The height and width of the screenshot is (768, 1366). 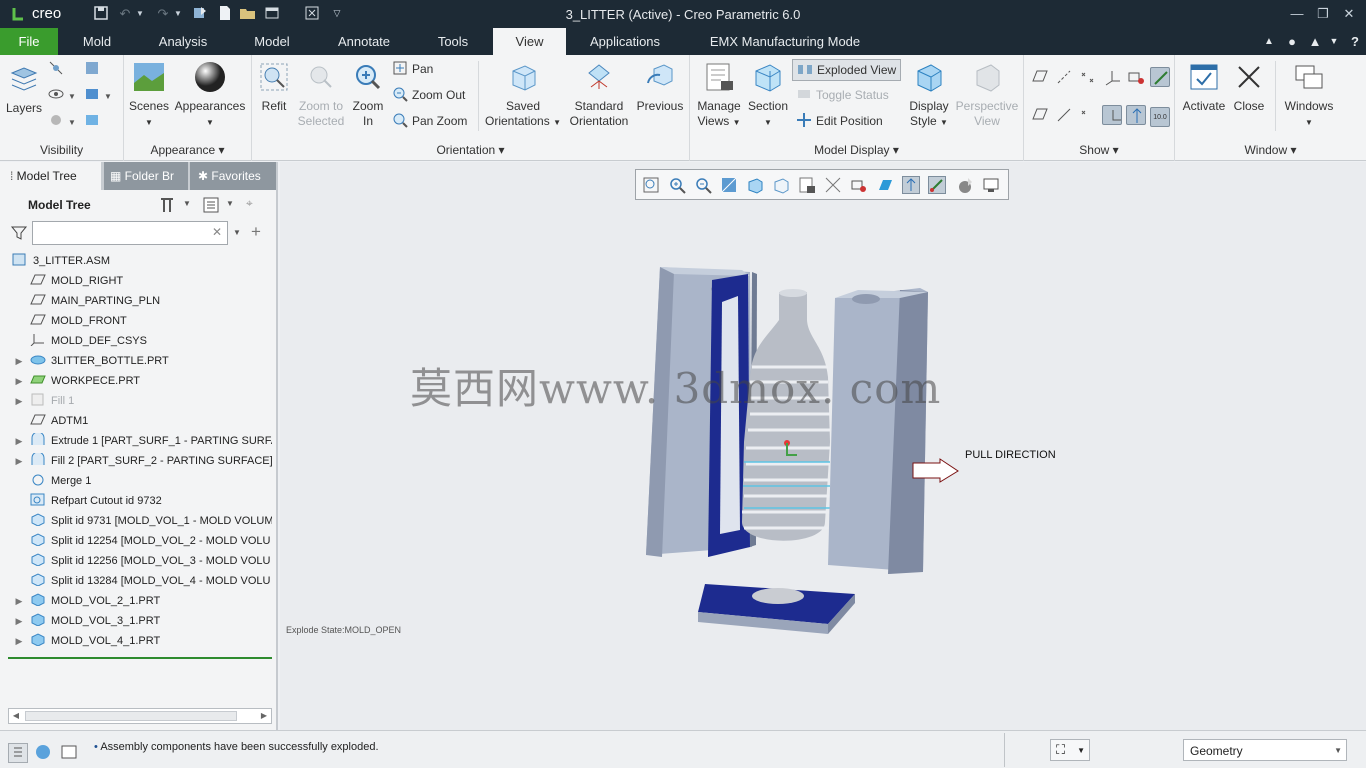 What do you see at coordinates (183, 41) in the screenshot?
I see `tab-analysis: Analysis` at bounding box center [183, 41].